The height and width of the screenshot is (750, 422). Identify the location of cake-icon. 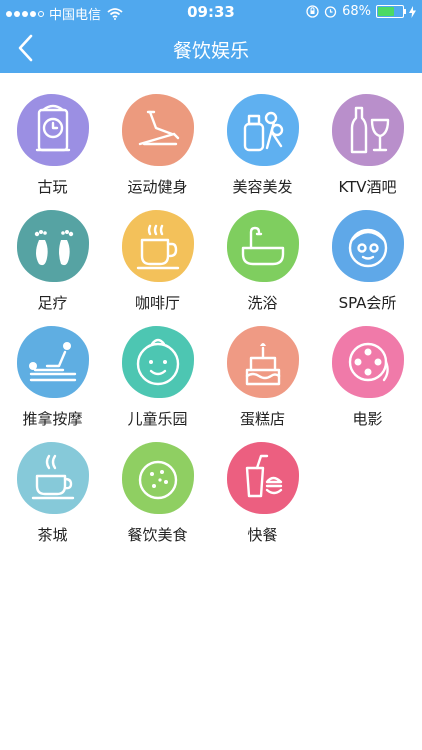
(263, 362).